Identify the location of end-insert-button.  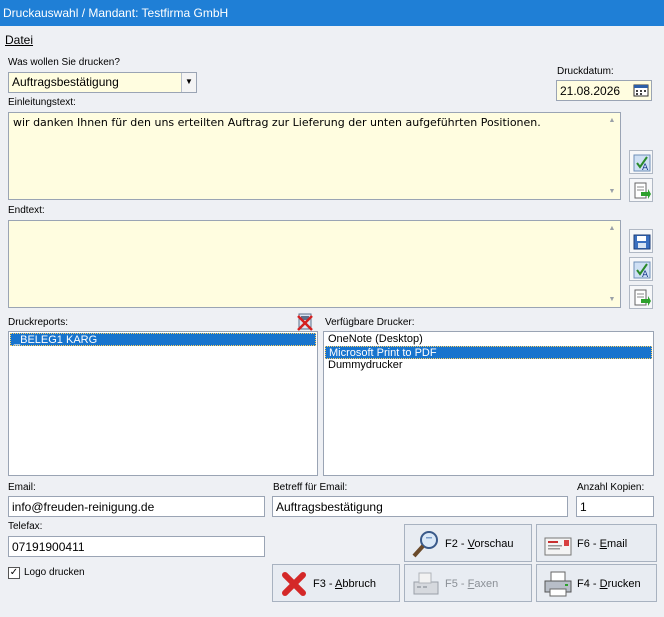
(641, 297).